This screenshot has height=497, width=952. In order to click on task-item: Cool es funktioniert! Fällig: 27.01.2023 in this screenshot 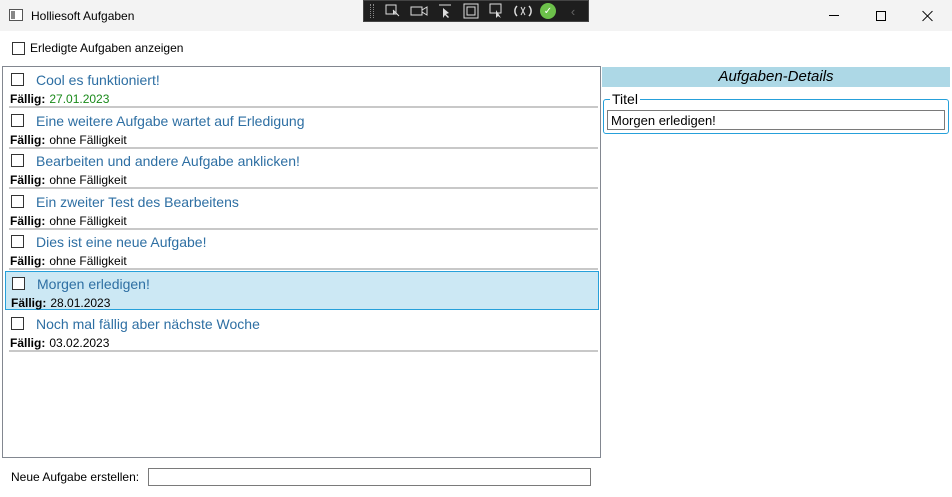, I will do `click(302, 88)`.